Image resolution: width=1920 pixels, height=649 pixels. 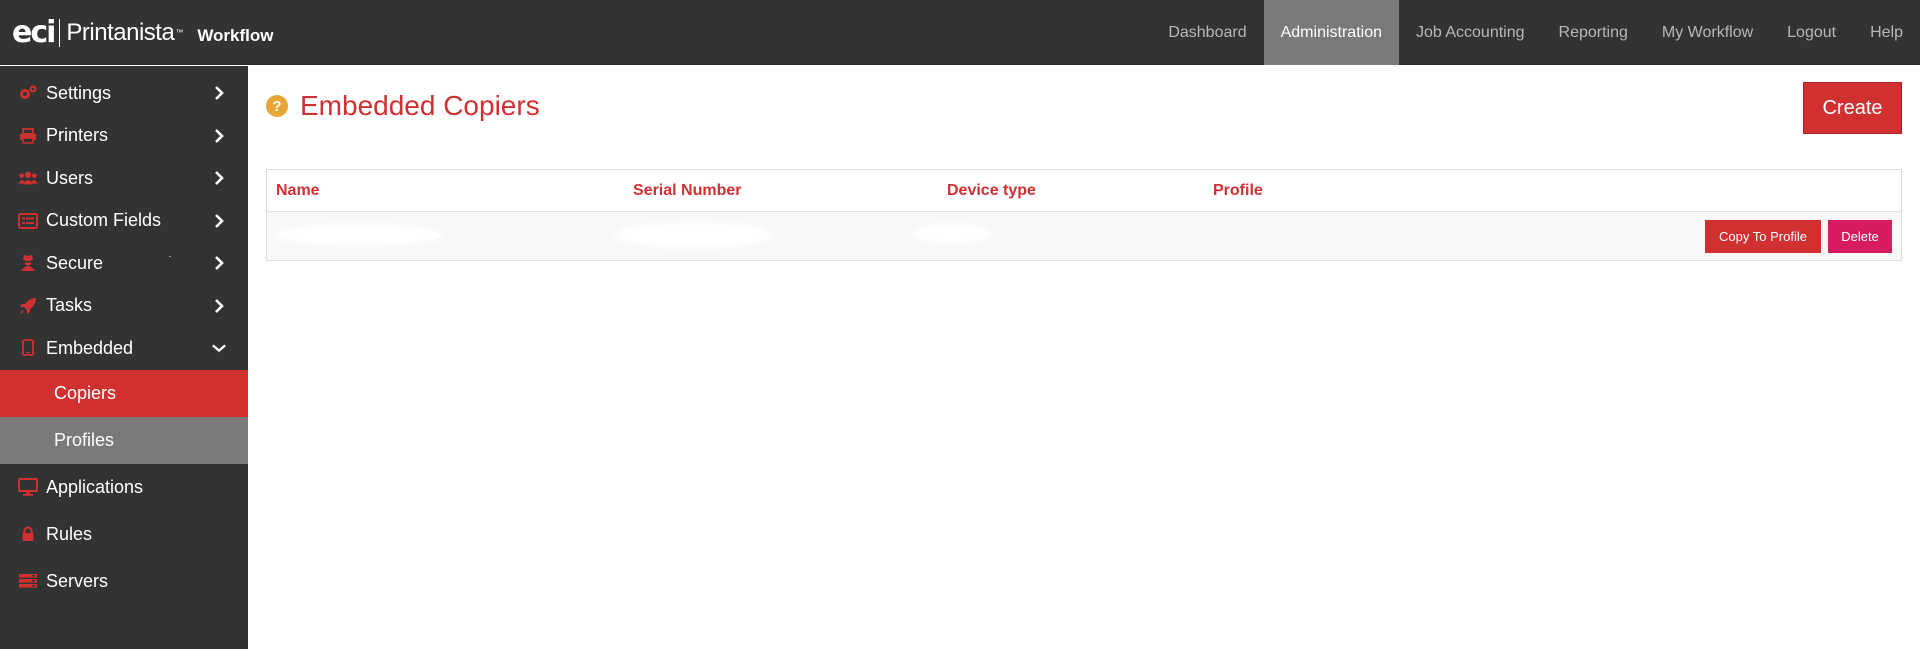 What do you see at coordinates (75, 262) in the screenshot?
I see `sidebar-item-label: Secure` at bounding box center [75, 262].